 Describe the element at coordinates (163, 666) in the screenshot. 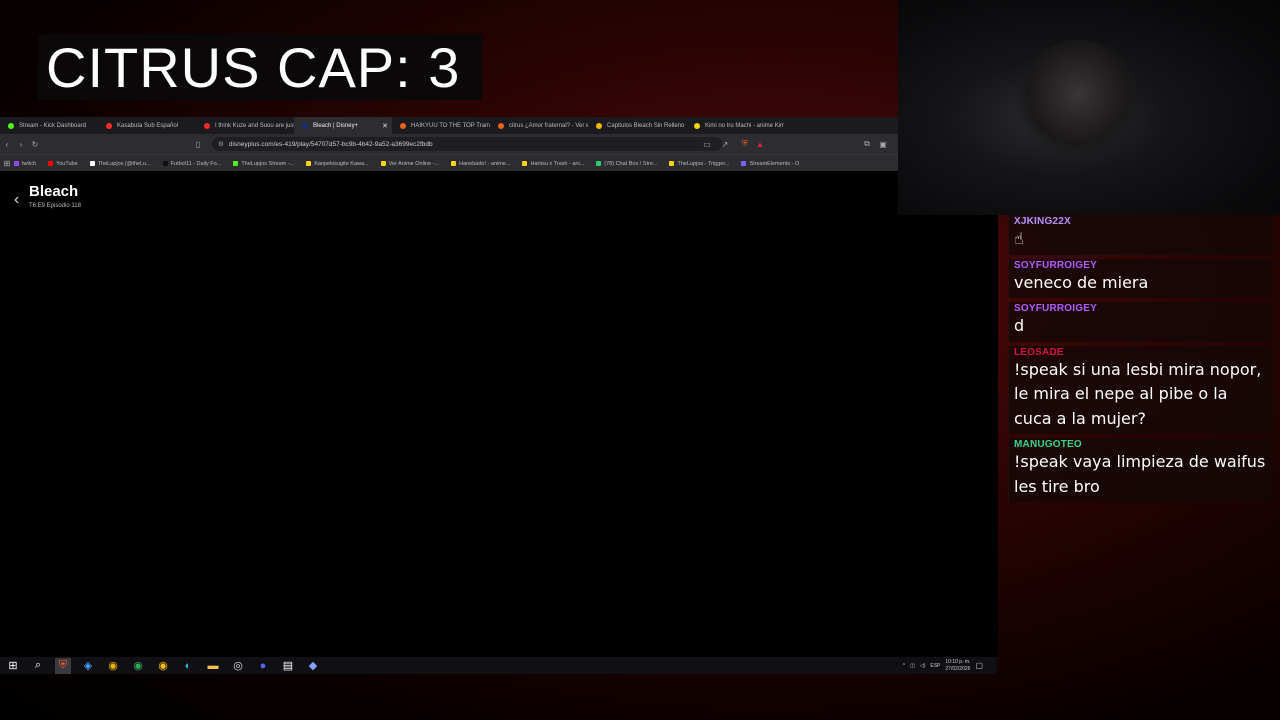

I see `chrome-icon-3: ◉` at that location.